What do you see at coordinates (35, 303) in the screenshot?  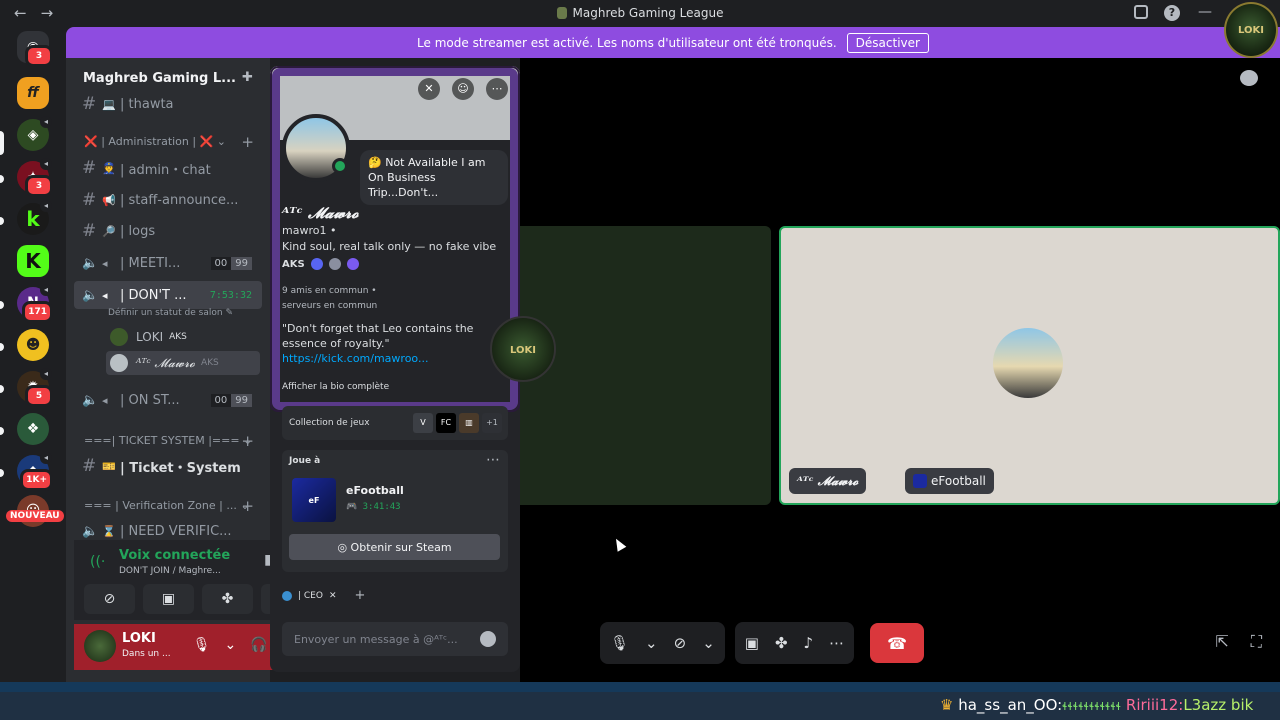 I see `server-n: N171◂` at bounding box center [35, 303].